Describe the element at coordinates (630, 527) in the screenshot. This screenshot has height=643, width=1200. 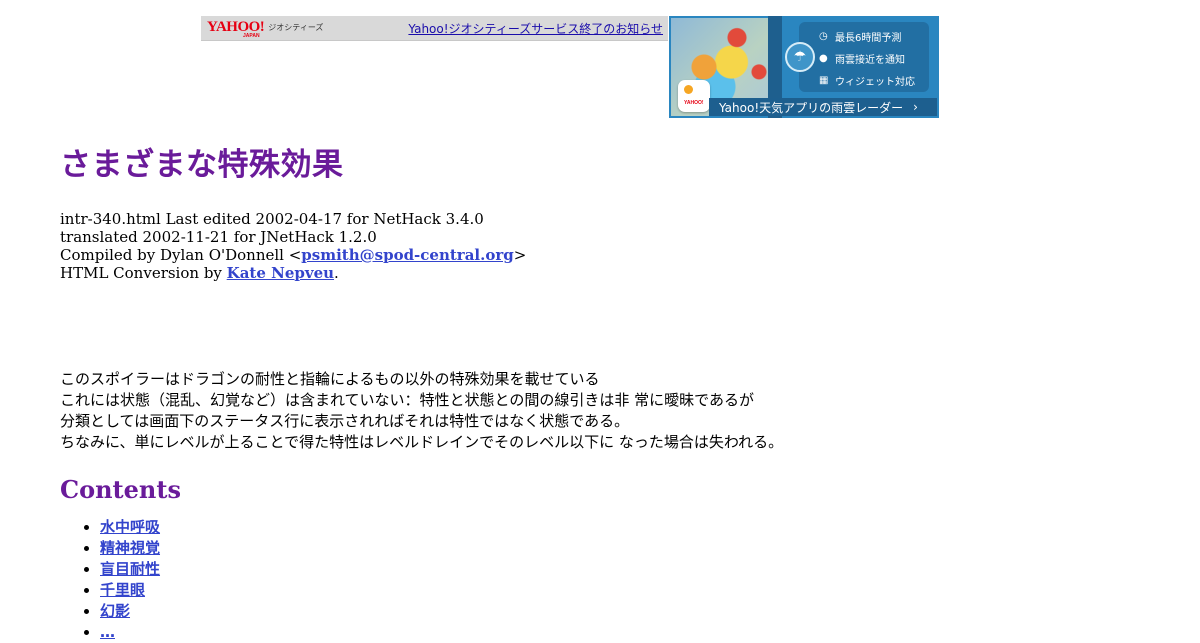
I see `list-item: 水中呼吸` at that location.